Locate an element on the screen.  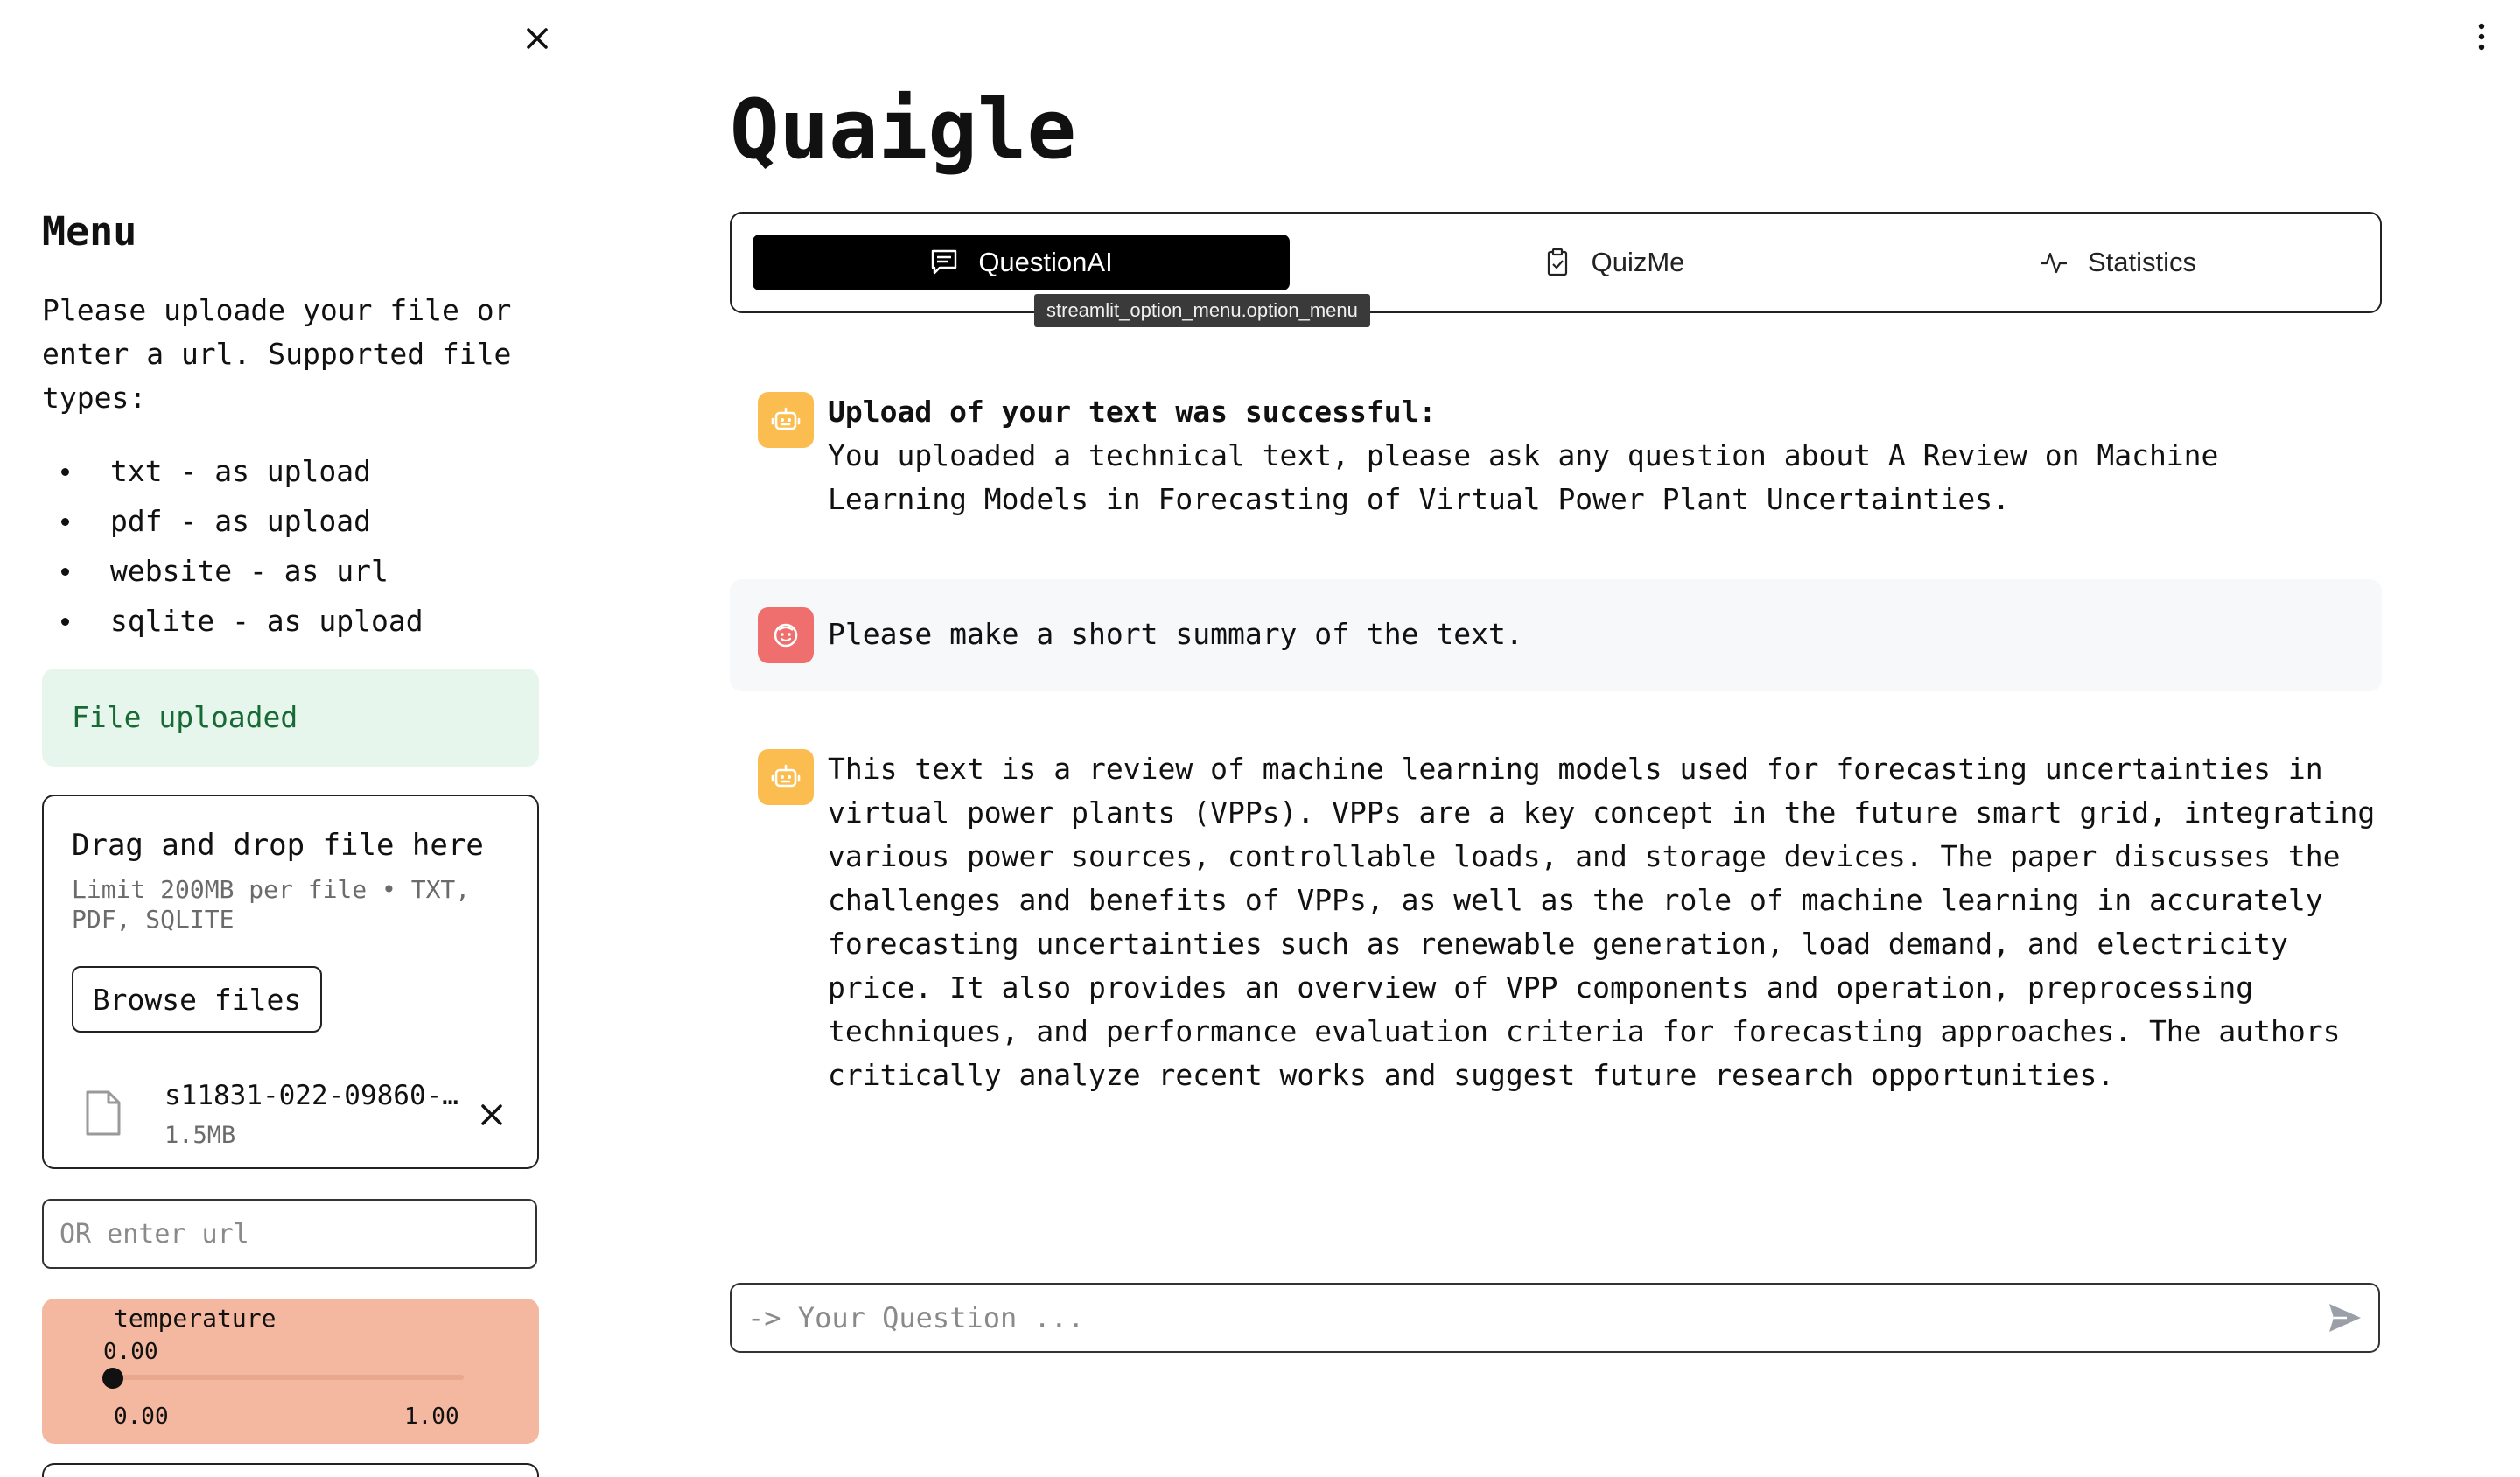
dropzone-limit: Limit 200MB per file • TXT, PDF, SQLITE is located at coordinates (271, 904).